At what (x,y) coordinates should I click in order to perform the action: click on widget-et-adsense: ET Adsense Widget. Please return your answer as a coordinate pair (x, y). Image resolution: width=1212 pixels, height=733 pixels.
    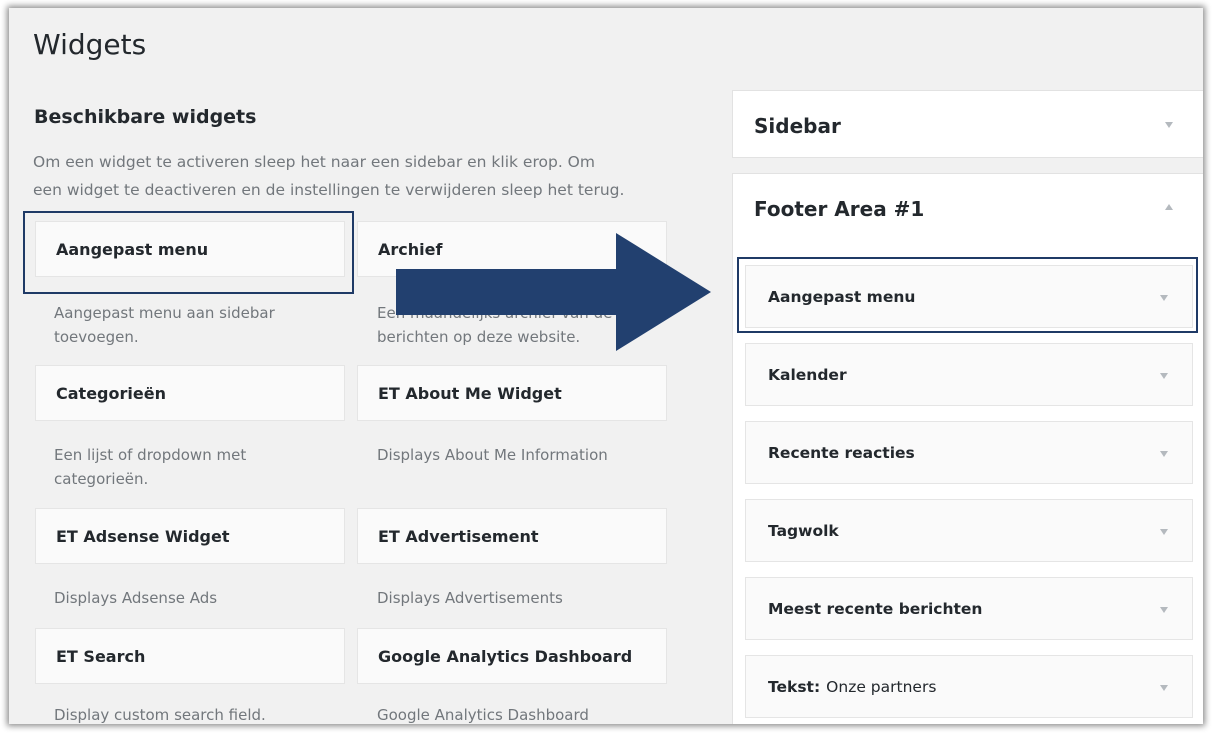
    Looking at the image, I should click on (190, 536).